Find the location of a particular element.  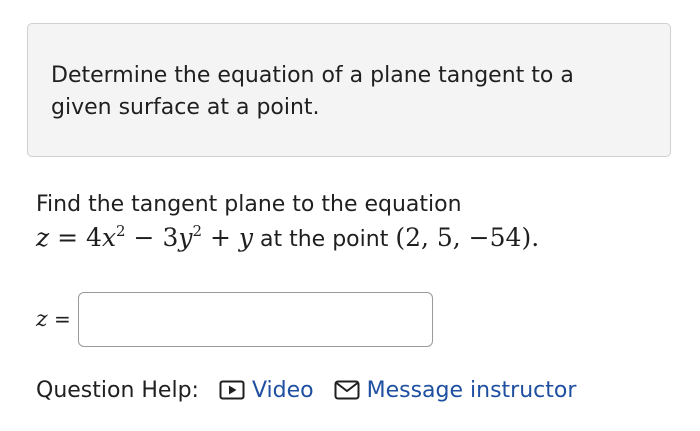

message-instructor-link: Message instructor is located at coordinates (455, 390).